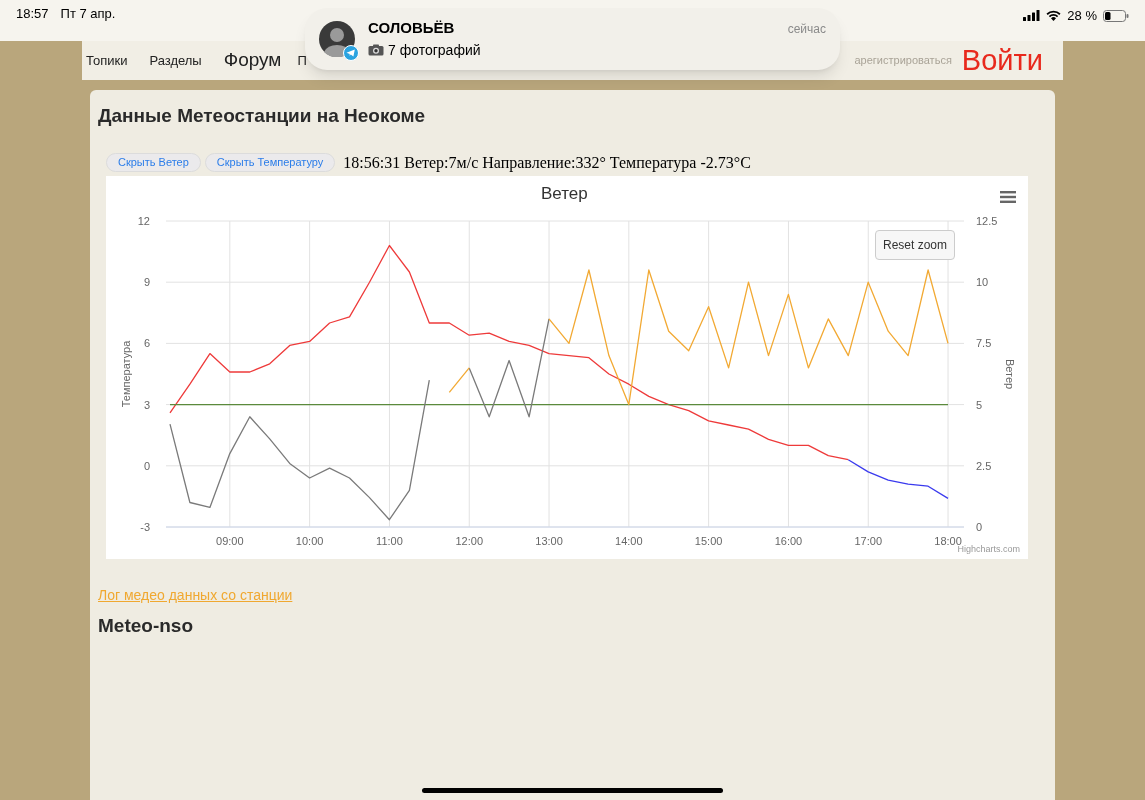 The image size is (1145, 800). I want to click on x-axis-label: 12:00, so click(469, 540).